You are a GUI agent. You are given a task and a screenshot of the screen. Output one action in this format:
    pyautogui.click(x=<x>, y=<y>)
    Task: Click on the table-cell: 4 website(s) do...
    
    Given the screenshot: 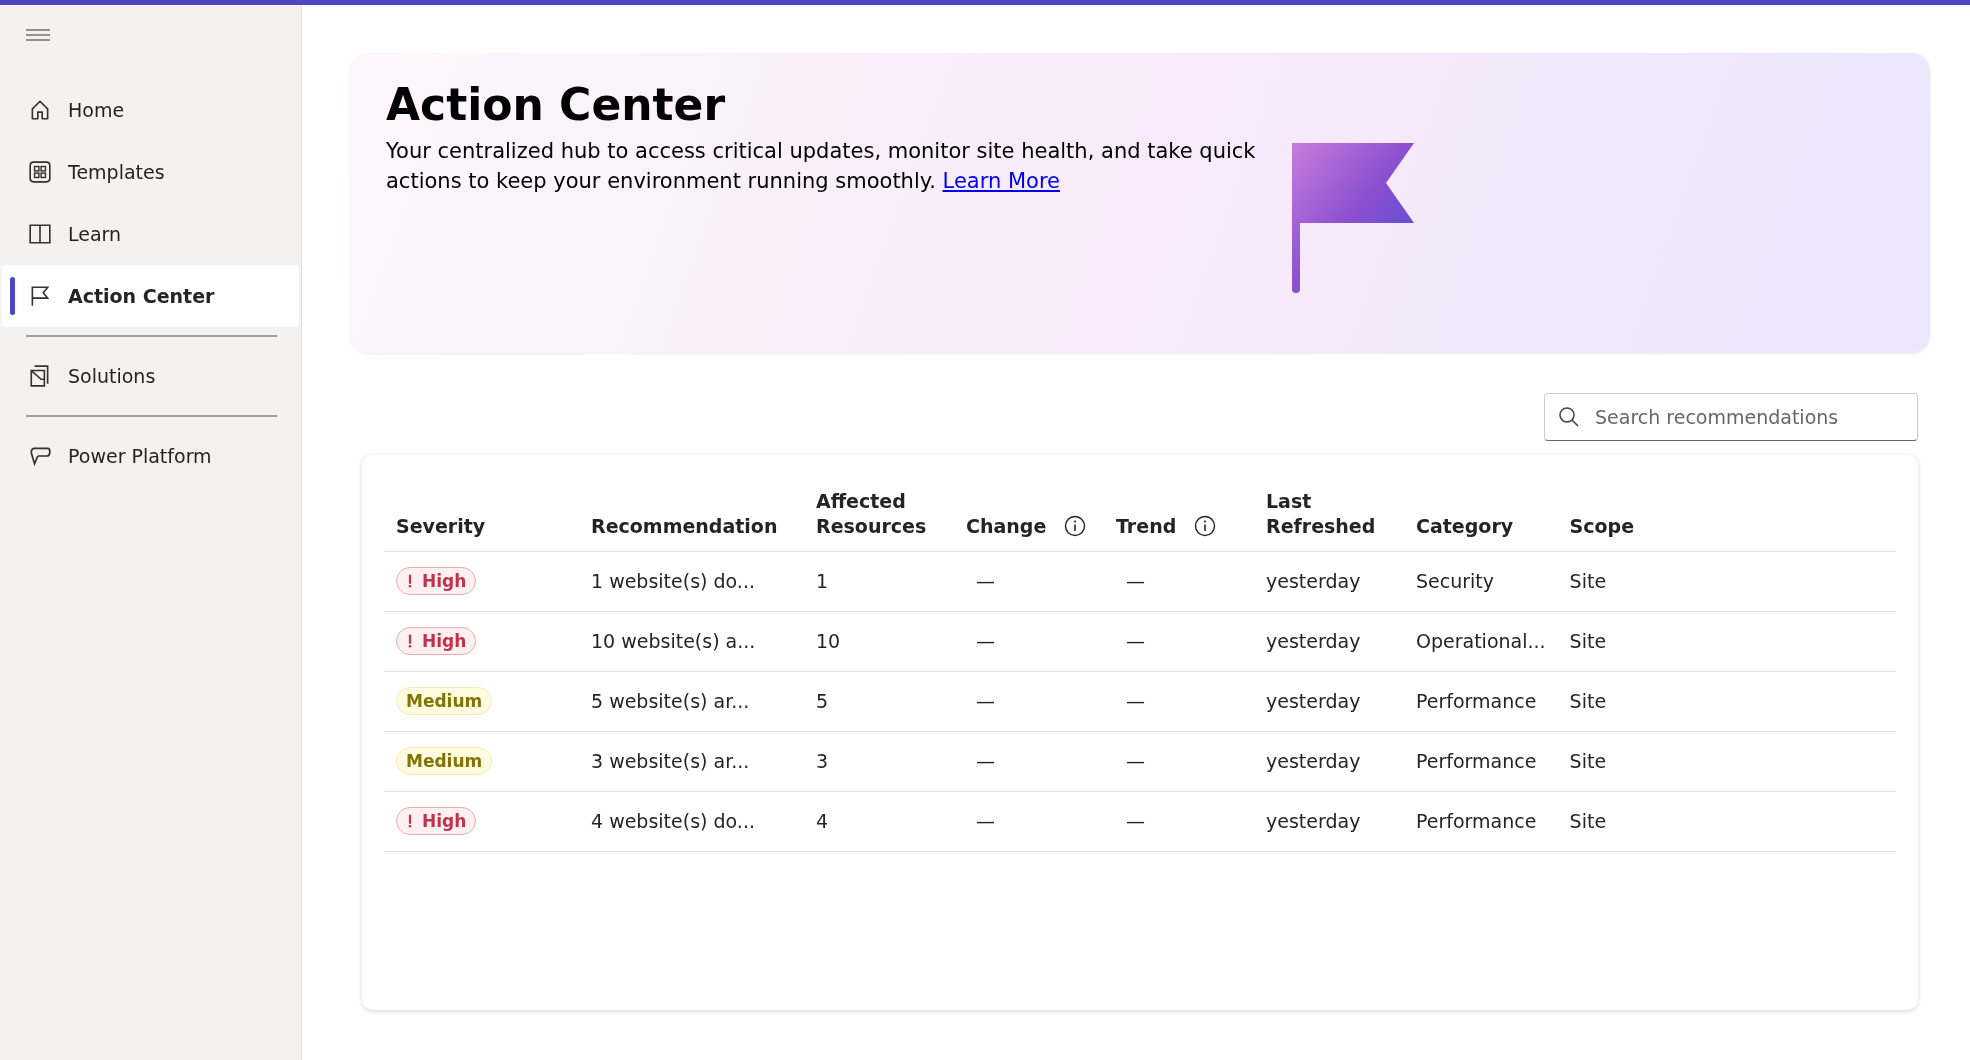 What is the action you would take?
    pyautogui.click(x=673, y=821)
    